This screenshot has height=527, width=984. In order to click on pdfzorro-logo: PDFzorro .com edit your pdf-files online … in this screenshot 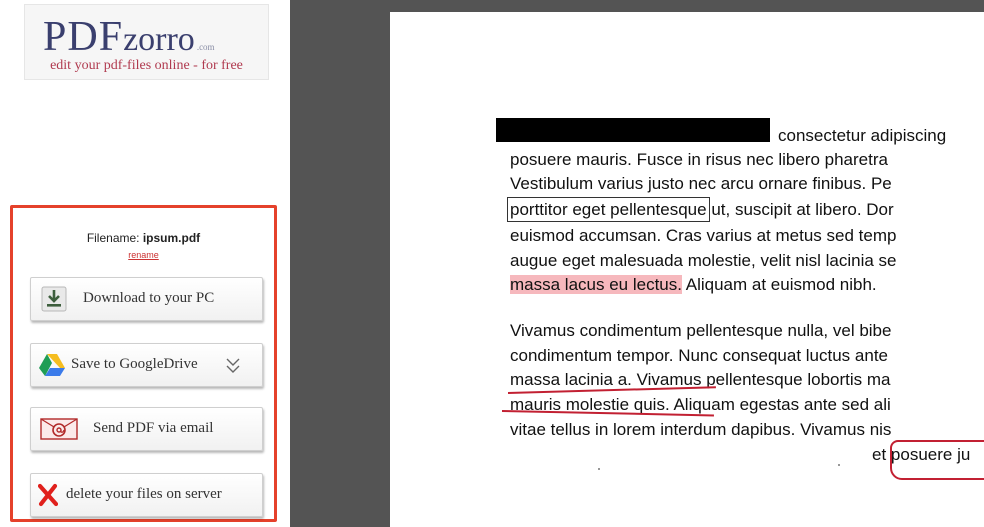, I will do `click(146, 42)`.